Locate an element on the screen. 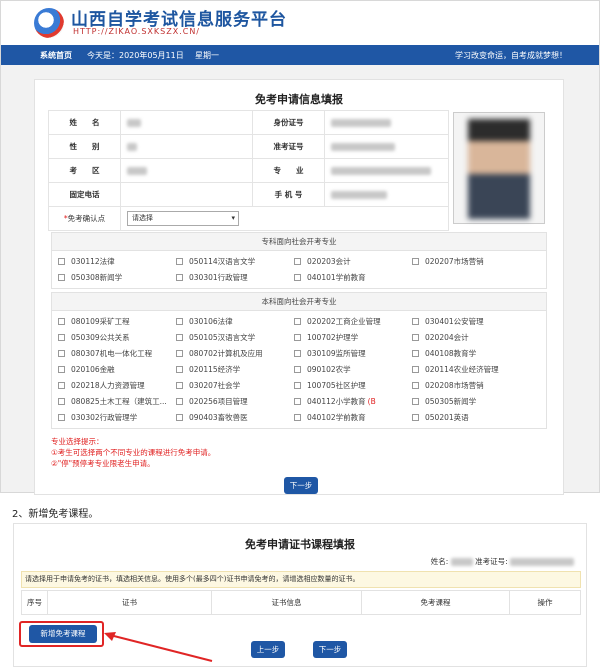  next-step-button-2: 下一步 is located at coordinates (330, 649).